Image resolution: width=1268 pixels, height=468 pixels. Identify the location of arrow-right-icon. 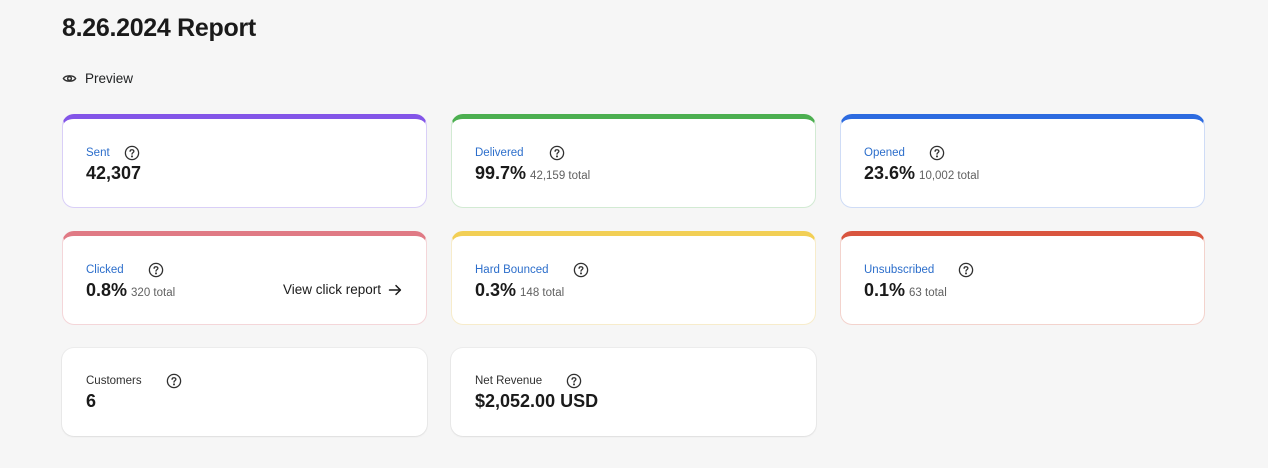
(395, 290).